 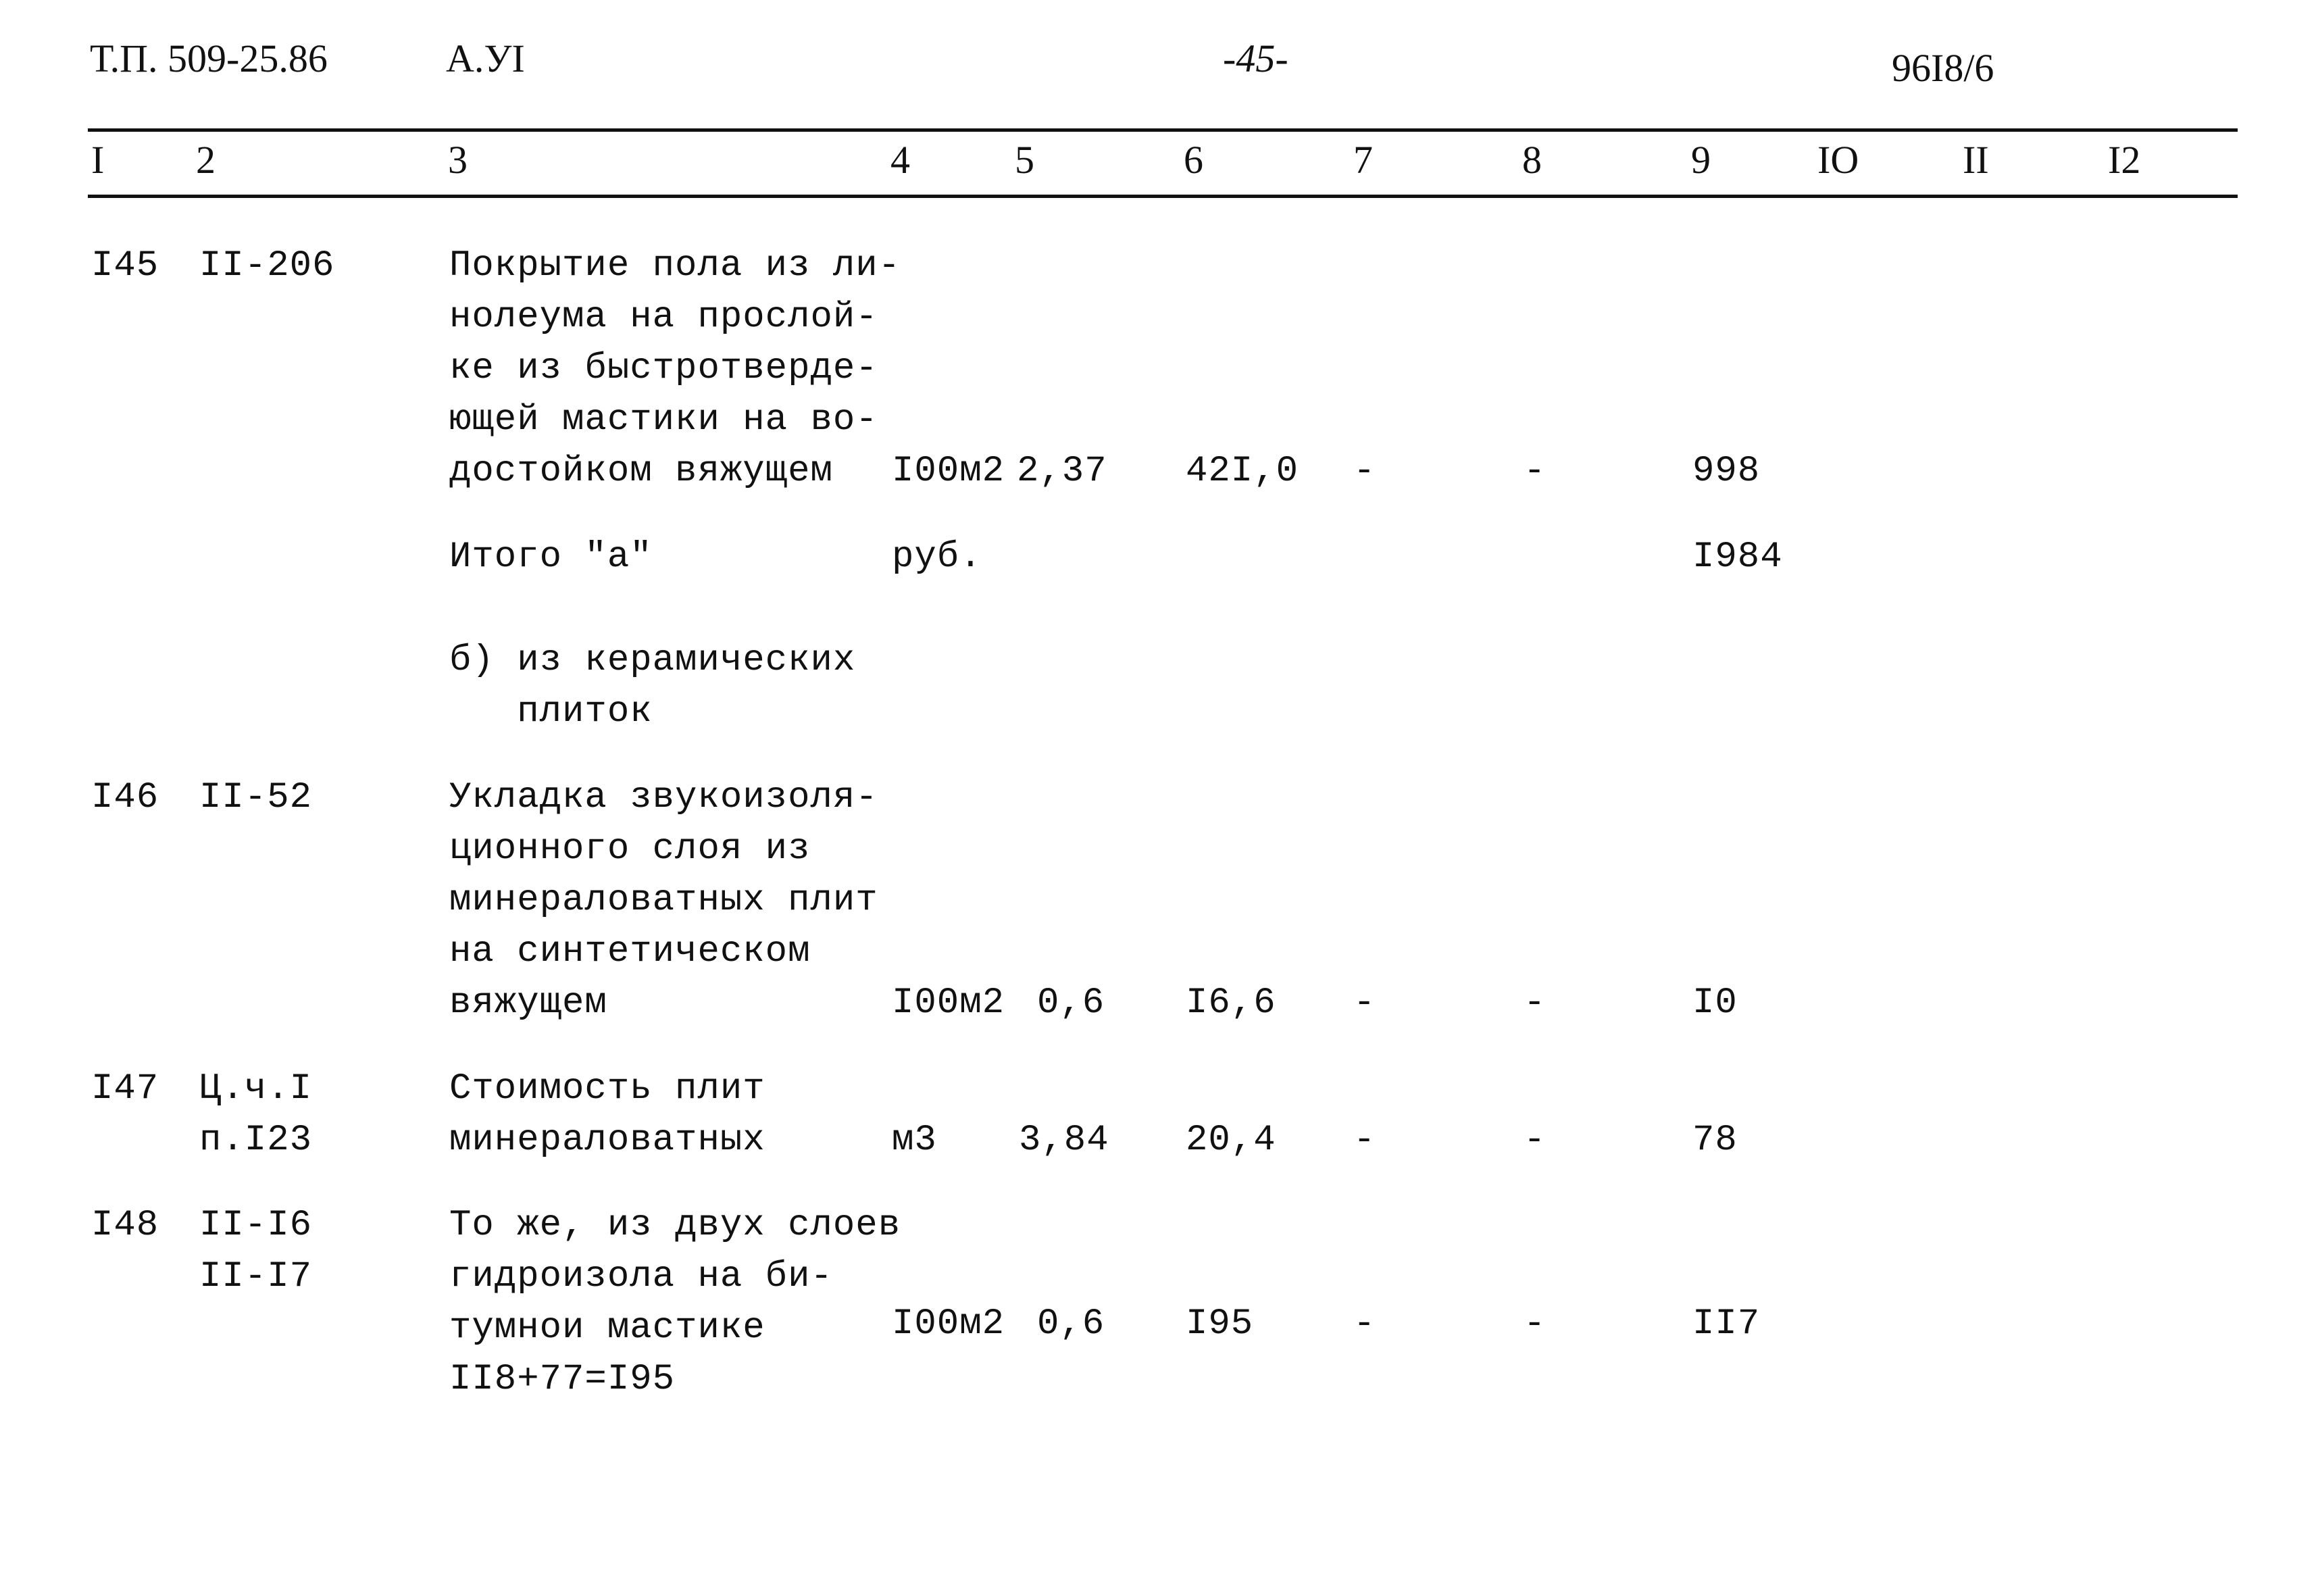 What do you see at coordinates (1715, 1141) in the screenshot?
I see `row-total: 78` at bounding box center [1715, 1141].